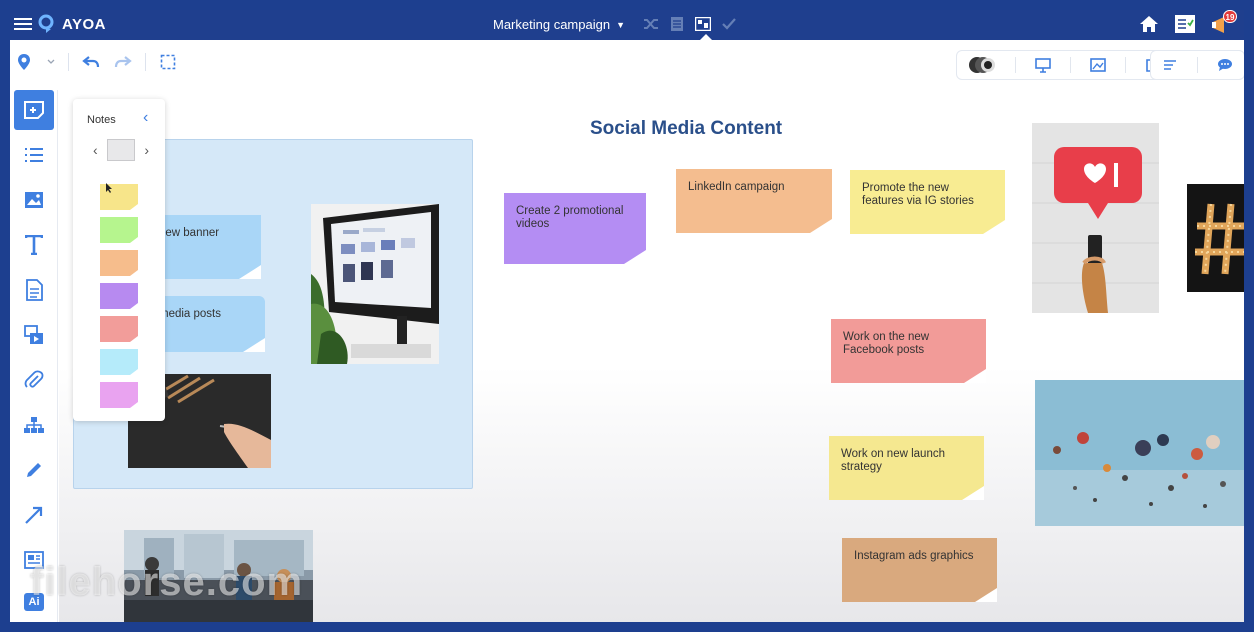 The image size is (1254, 632). Describe the element at coordinates (893, 460) in the screenshot. I see `sticky-note-text: Work on new launch strategy` at that location.